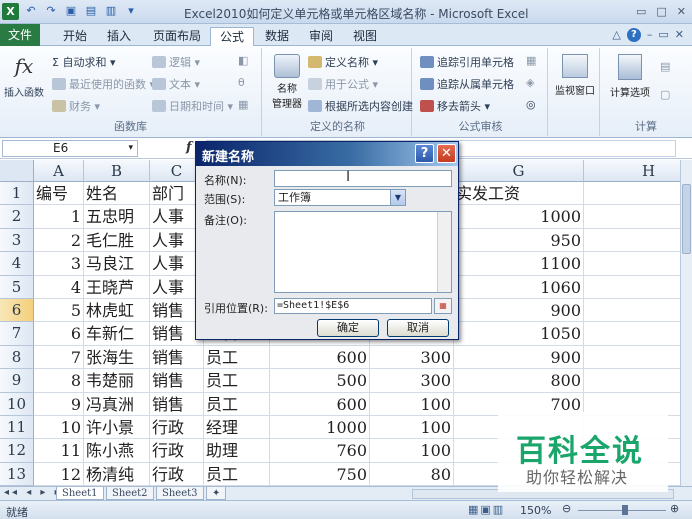  What do you see at coordinates (17, 451) in the screenshot?
I see `row-header: 12` at bounding box center [17, 451].